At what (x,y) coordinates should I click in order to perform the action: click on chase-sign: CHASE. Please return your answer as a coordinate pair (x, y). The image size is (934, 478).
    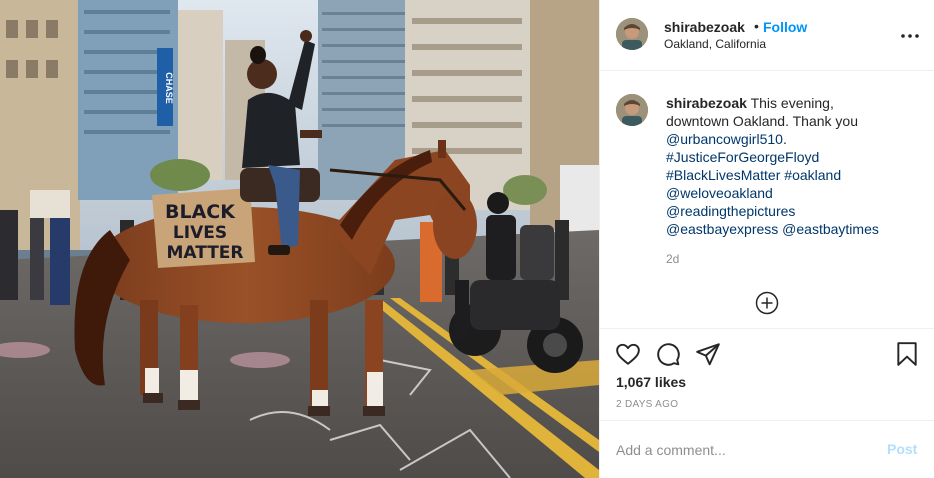
    Looking at the image, I should click on (169, 88).